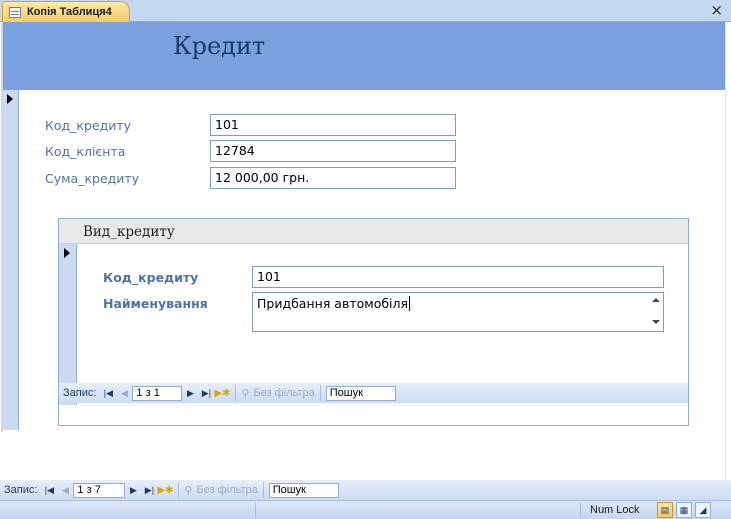 The height and width of the screenshot is (519, 731). What do you see at coordinates (10, 99) in the screenshot?
I see `current-record-icon` at bounding box center [10, 99].